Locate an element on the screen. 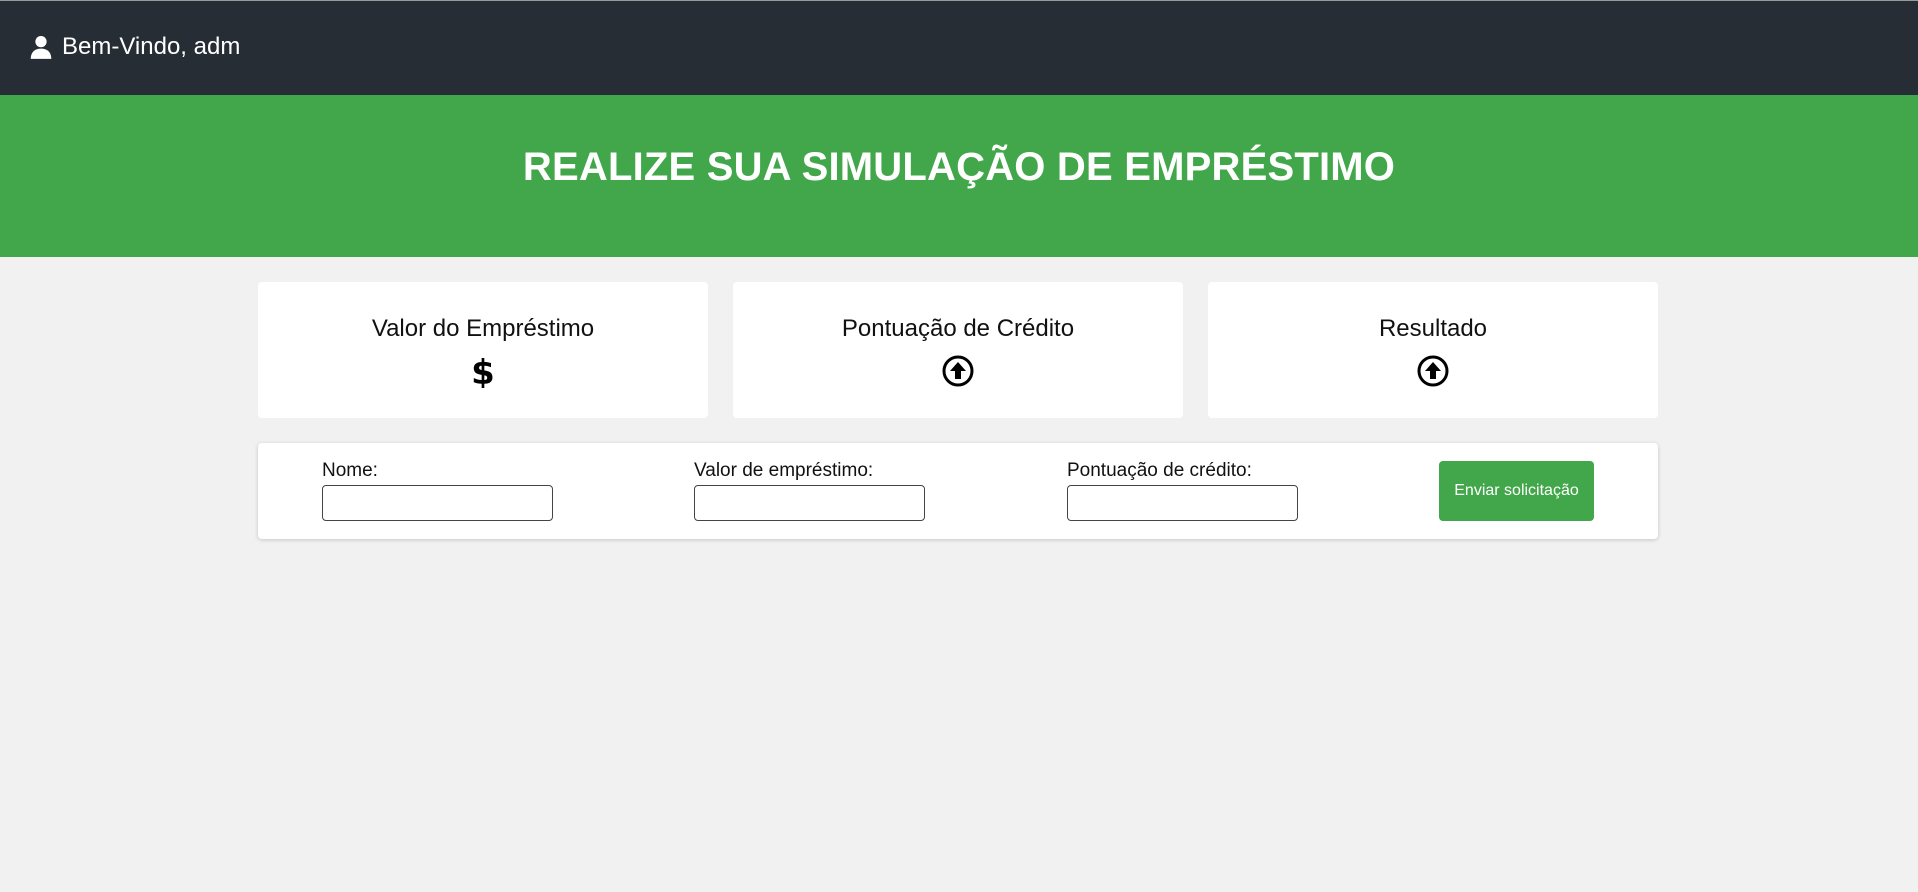 Image resolution: width=1918 pixels, height=892 pixels. name-label: Nome: is located at coordinates (350, 470).